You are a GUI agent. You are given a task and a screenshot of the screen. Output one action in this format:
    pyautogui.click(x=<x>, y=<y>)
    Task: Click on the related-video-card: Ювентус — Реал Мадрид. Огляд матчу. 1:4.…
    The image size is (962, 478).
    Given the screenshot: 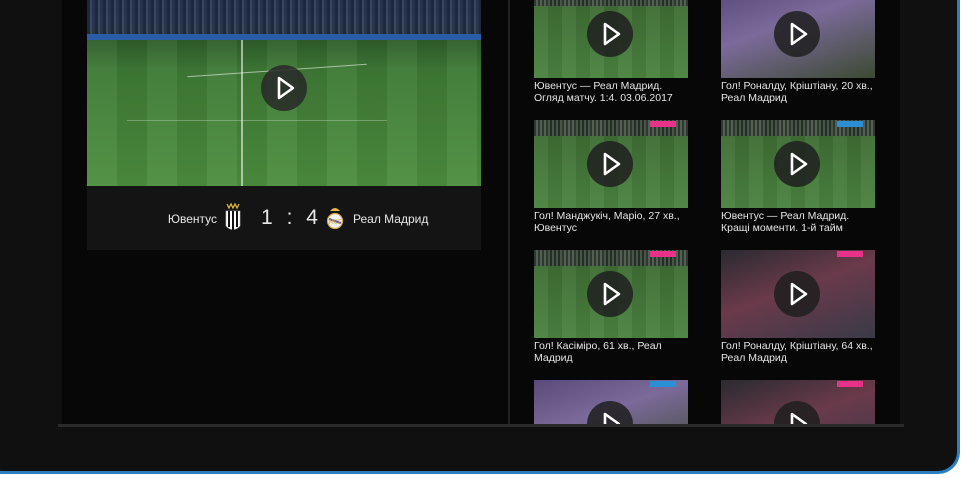 What is the action you would take?
    pyautogui.click(x=611, y=52)
    